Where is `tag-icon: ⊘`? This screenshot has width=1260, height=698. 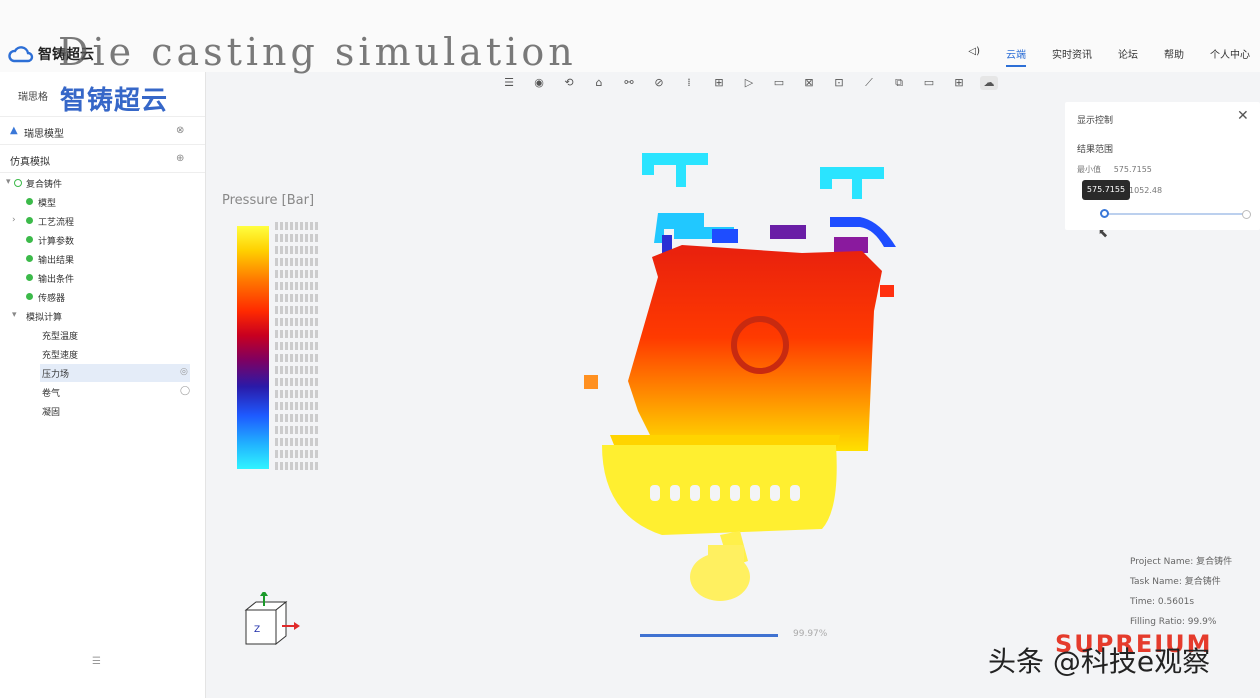 tag-icon: ⊘ is located at coordinates (659, 83).